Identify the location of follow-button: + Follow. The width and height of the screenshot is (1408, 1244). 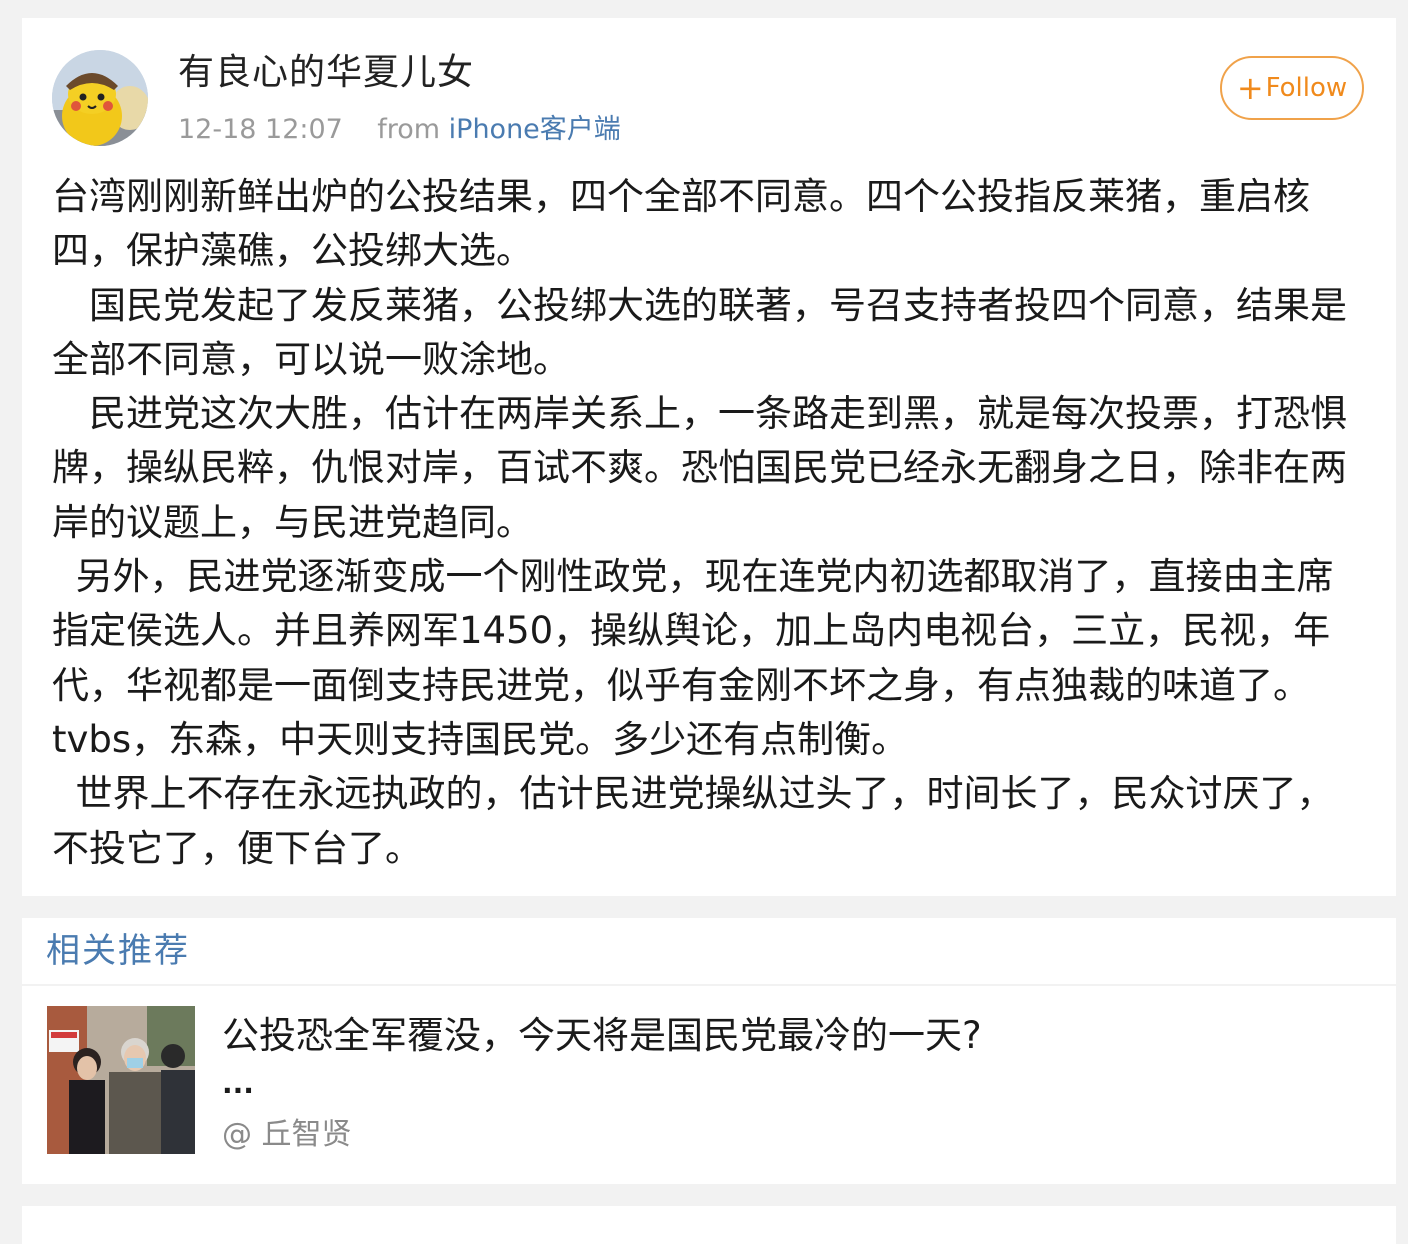
(1292, 88).